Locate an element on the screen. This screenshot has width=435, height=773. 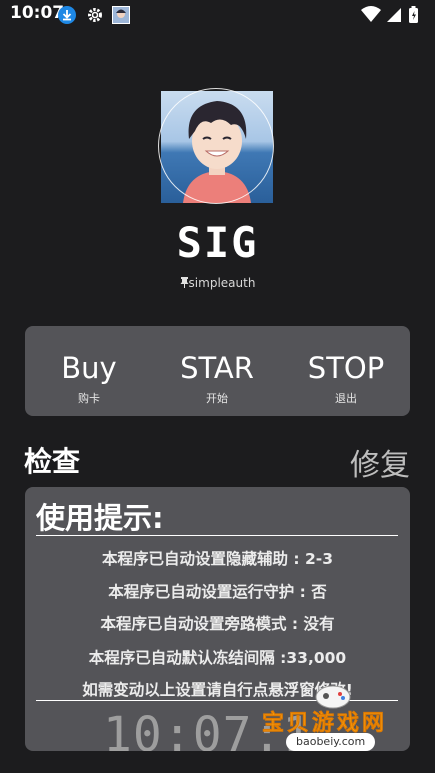
action-button-panel: Buy 购卡 STAR 开始 STOP 退出 is located at coordinates (217, 371).